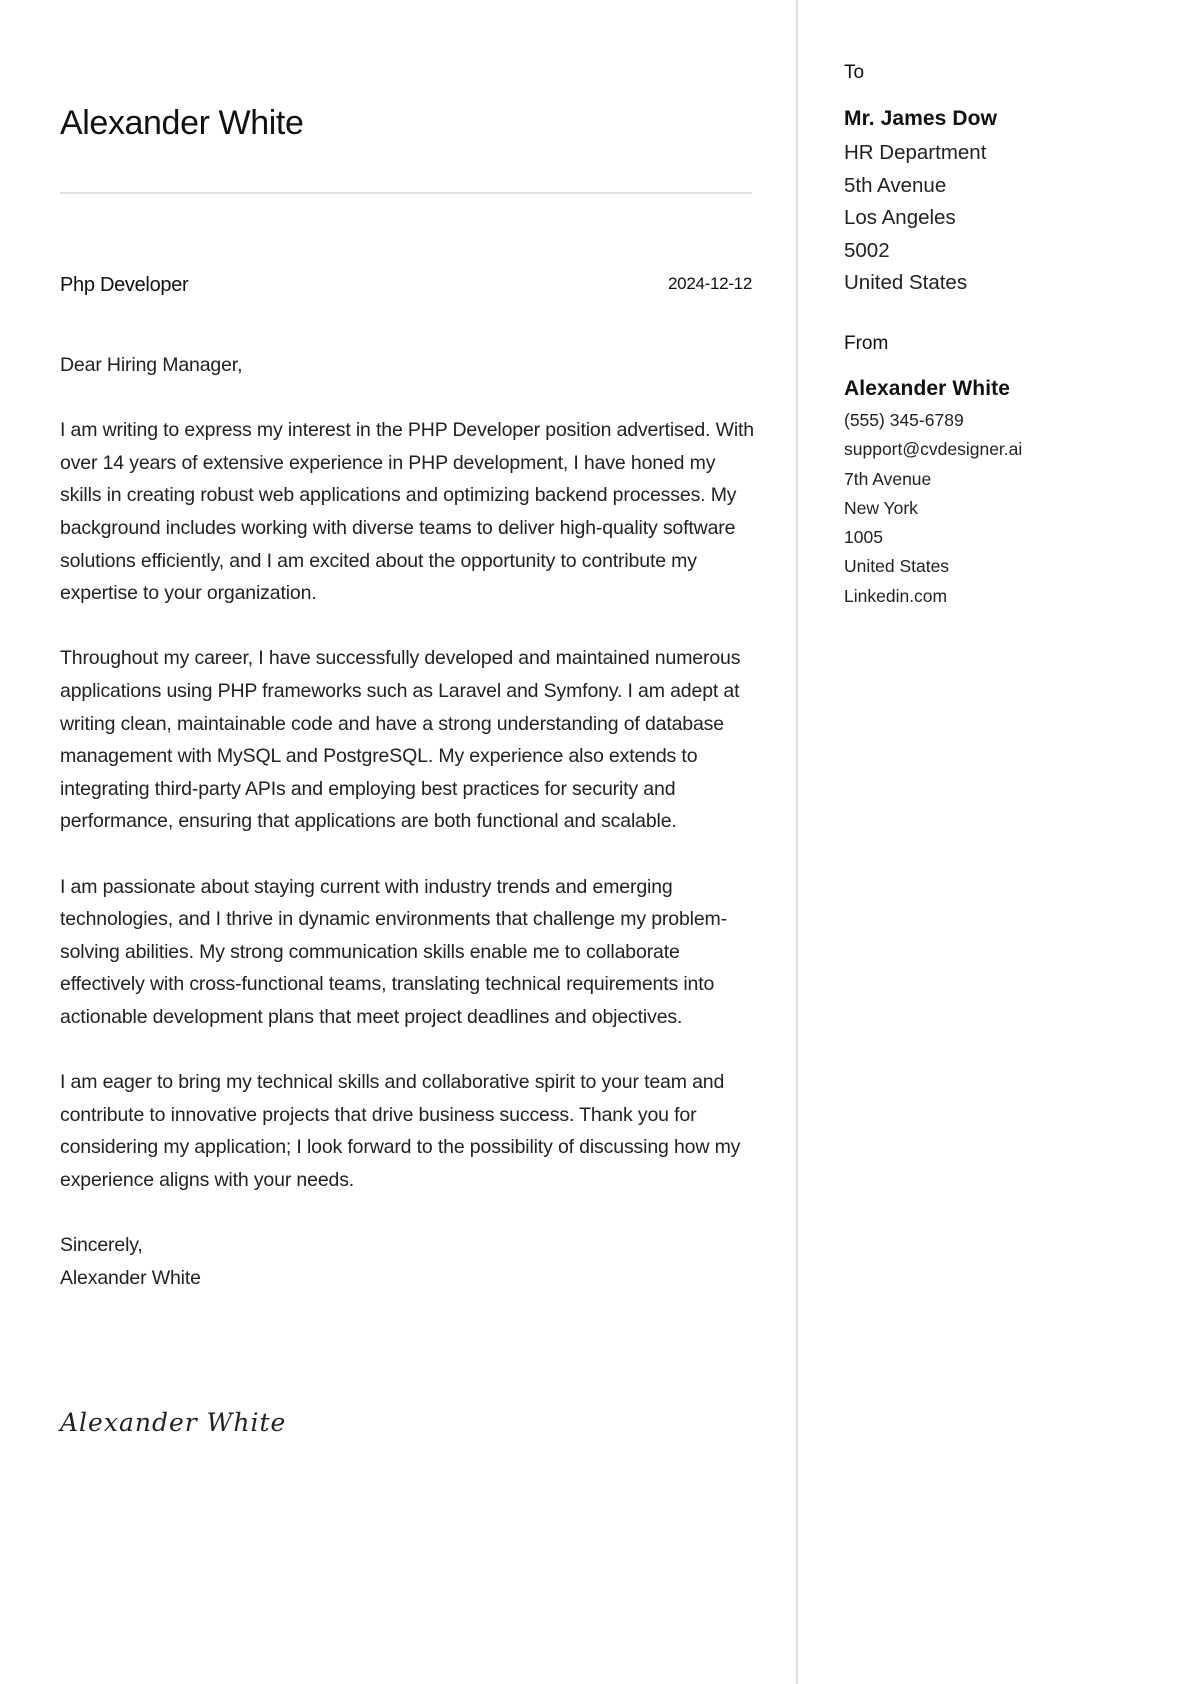  I want to click on job-title: Php Developer, so click(124, 285).